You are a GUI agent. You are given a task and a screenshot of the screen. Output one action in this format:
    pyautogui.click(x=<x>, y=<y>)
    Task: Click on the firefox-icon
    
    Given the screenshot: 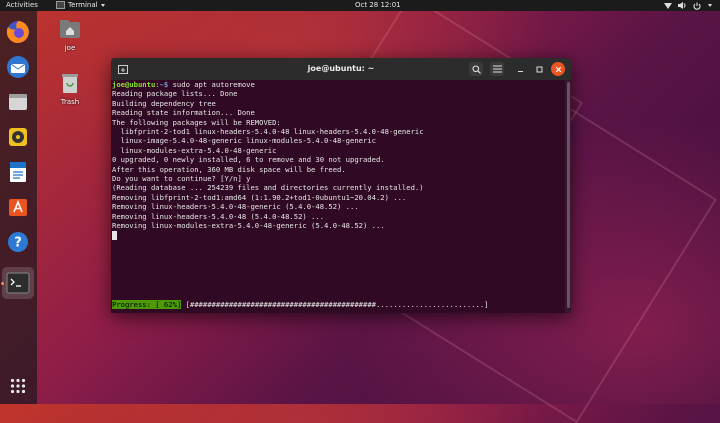 What is the action you would take?
    pyautogui.click(x=17, y=32)
    